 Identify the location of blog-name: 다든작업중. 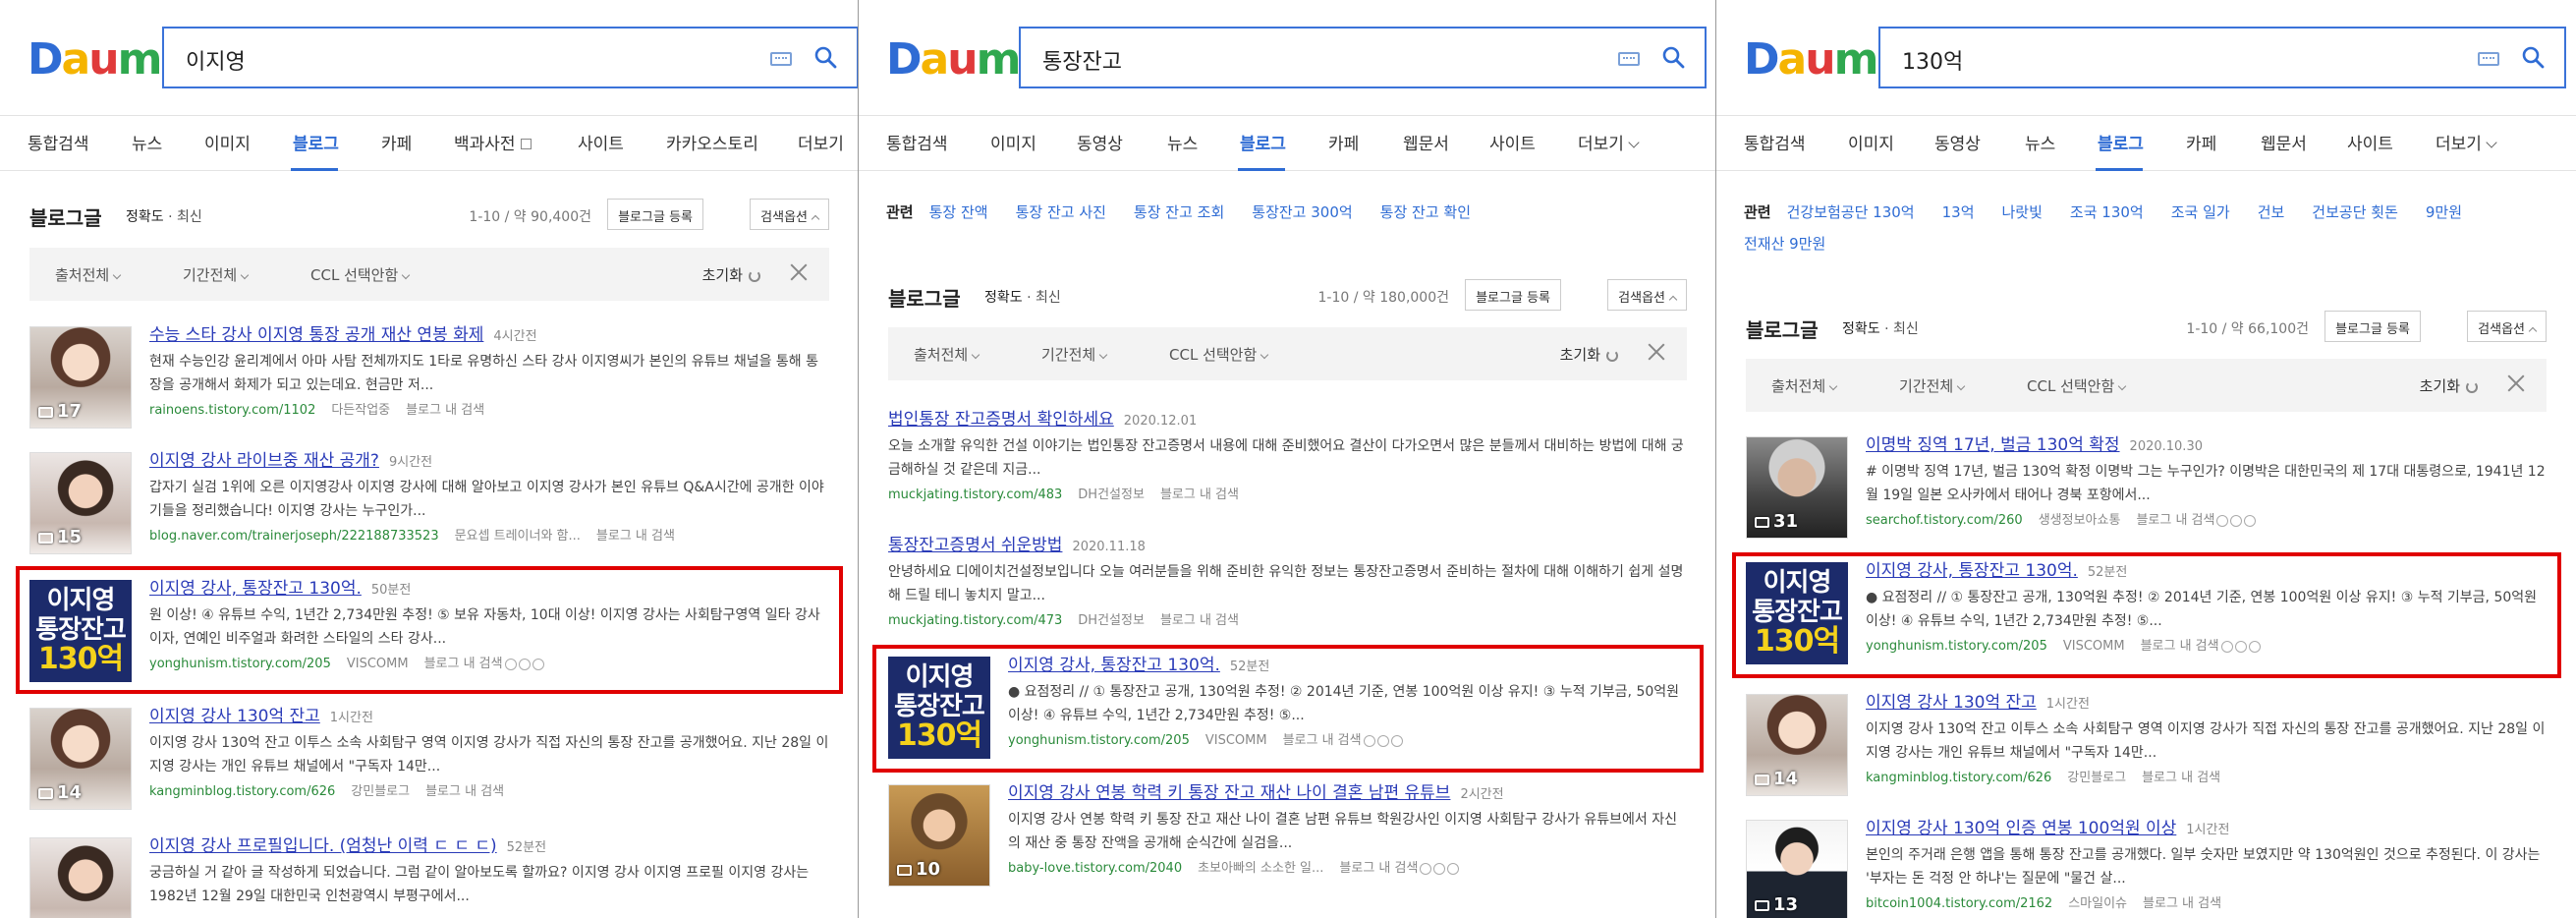
(360, 410).